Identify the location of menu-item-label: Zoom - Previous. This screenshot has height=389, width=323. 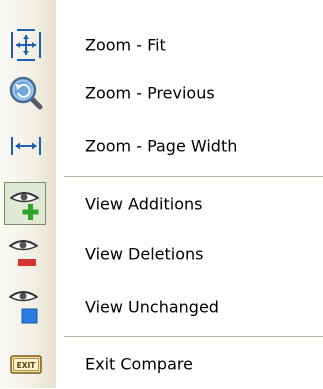
(150, 93).